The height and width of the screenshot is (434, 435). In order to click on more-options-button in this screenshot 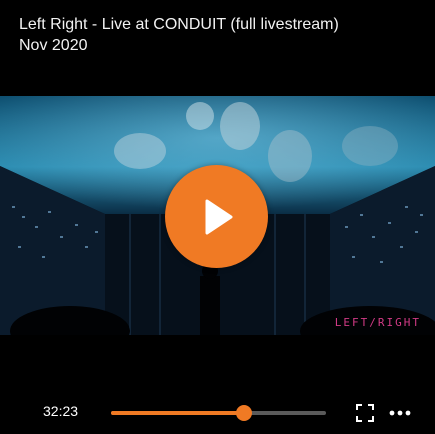, I will do `click(400, 413)`.